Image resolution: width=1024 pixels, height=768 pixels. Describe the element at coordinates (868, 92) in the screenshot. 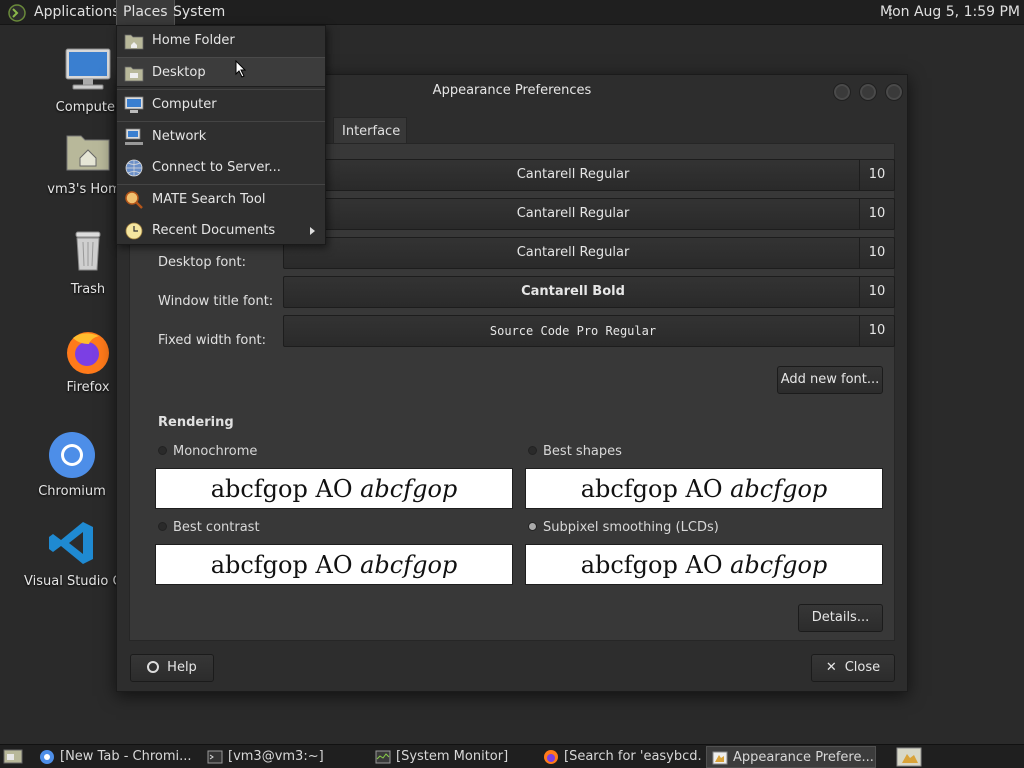

I see `maximize-button` at that location.